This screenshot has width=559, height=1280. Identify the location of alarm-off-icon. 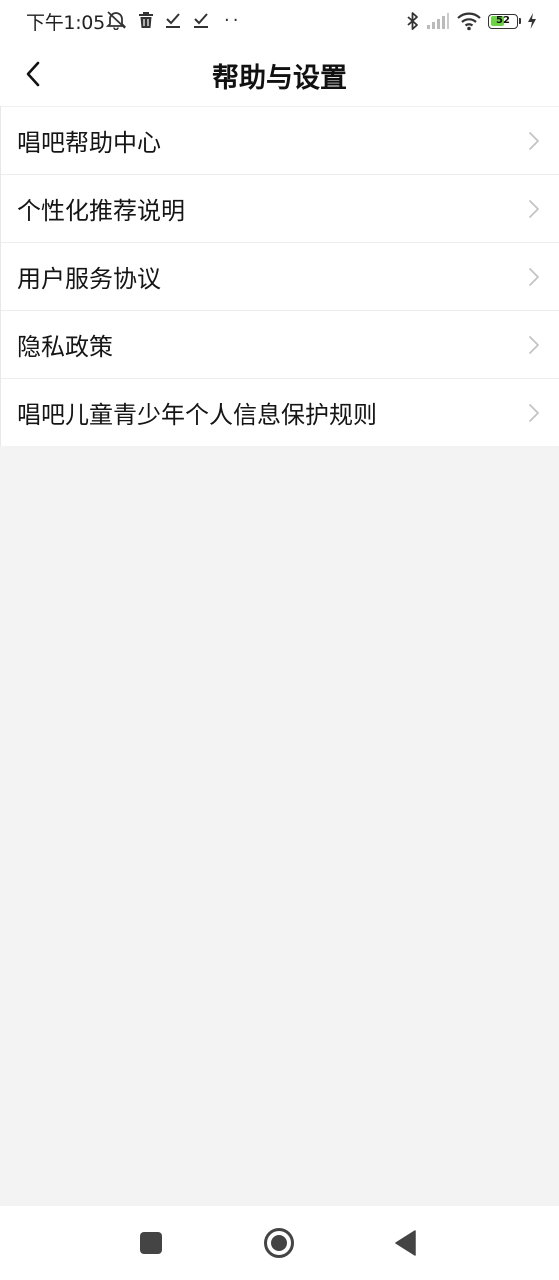
(117, 20).